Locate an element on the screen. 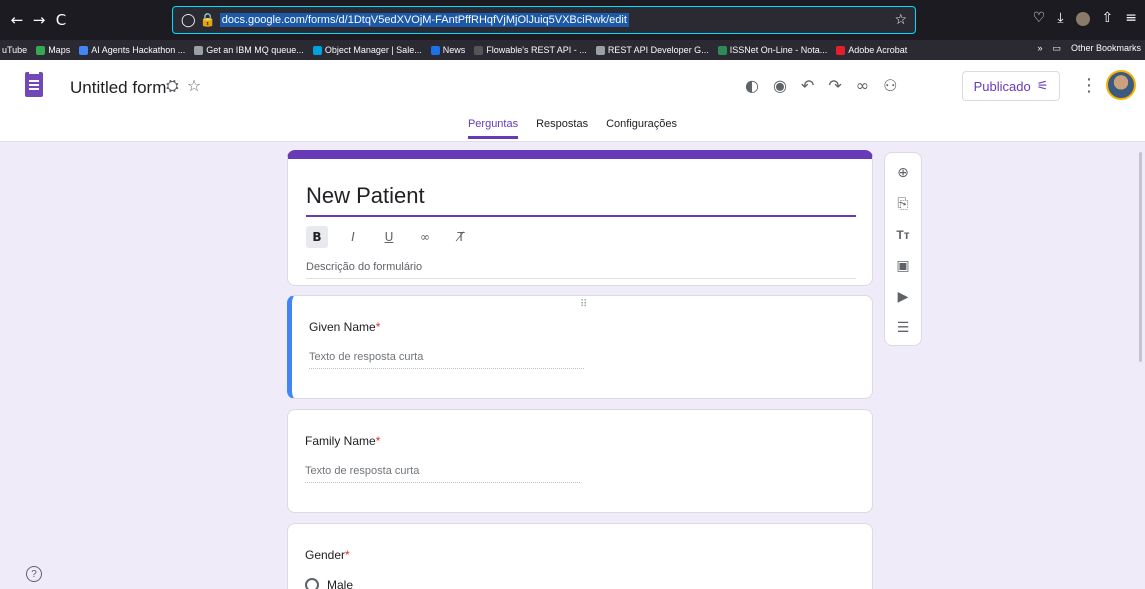 Image resolution: width=1145 pixels, height=589 pixels. radio-option-label: Male is located at coordinates (340, 583).